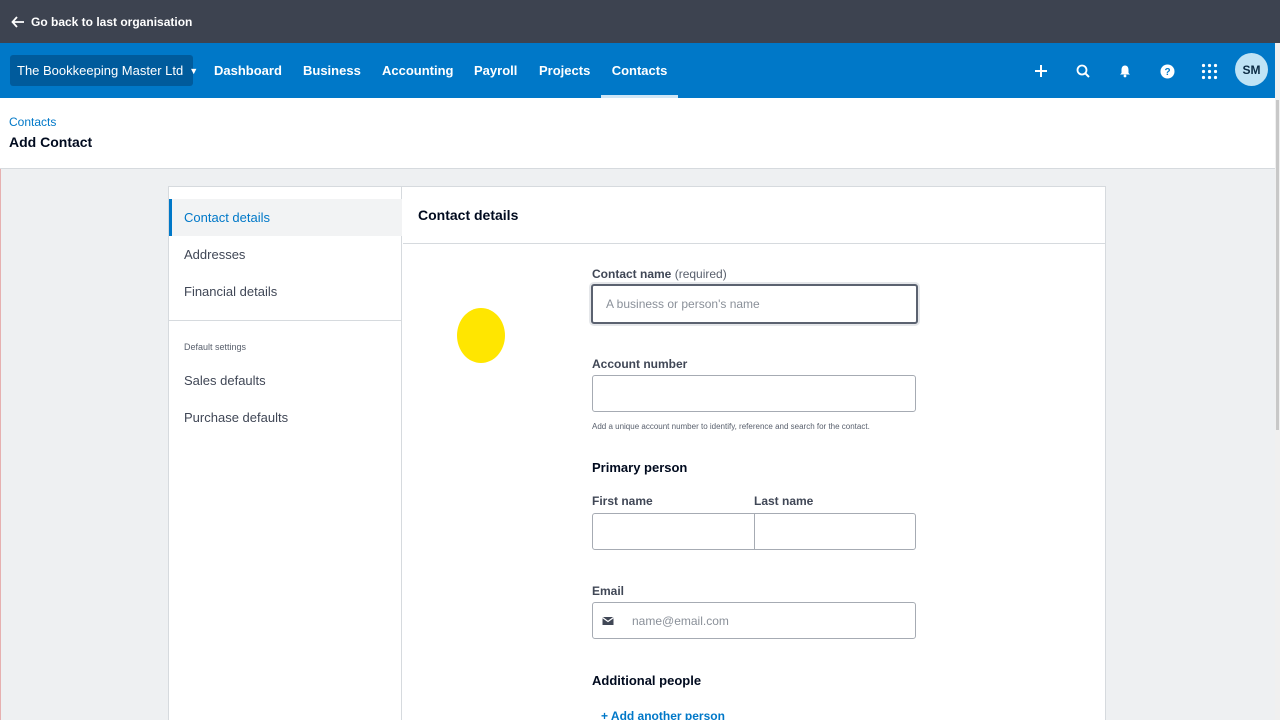 Image resolution: width=1280 pixels, height=720 pixels. I want to click on email-input: name@email.com, so click(754, 620).